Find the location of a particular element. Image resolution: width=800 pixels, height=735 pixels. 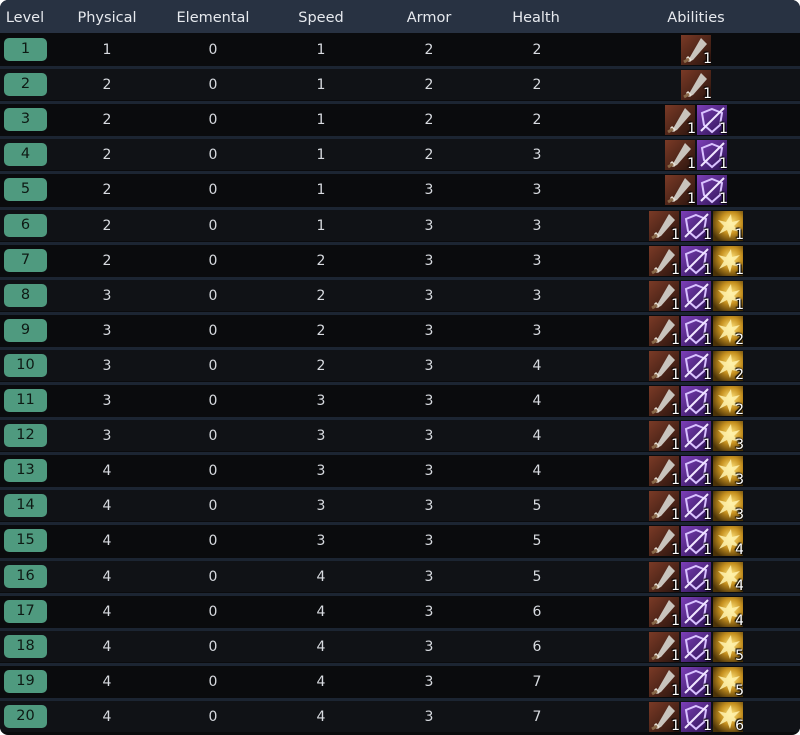

armor-value: 2 is located at coordinates (429, 120).